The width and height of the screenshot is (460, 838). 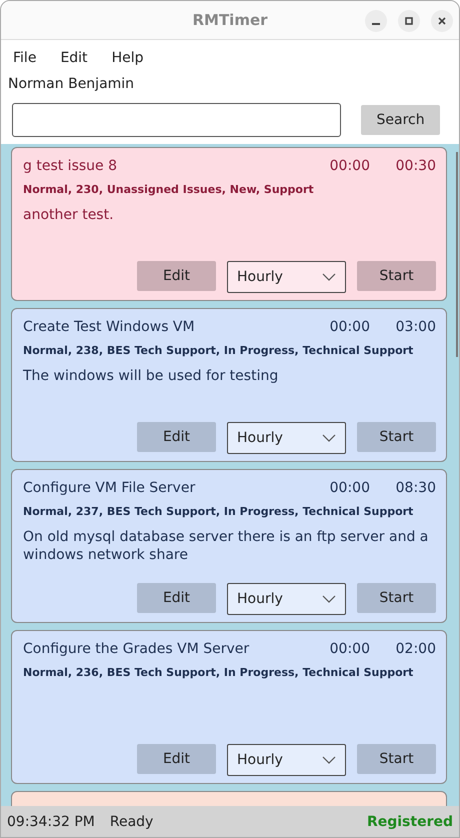 I want to click on minimize-icon, so click(x=376, y=24).